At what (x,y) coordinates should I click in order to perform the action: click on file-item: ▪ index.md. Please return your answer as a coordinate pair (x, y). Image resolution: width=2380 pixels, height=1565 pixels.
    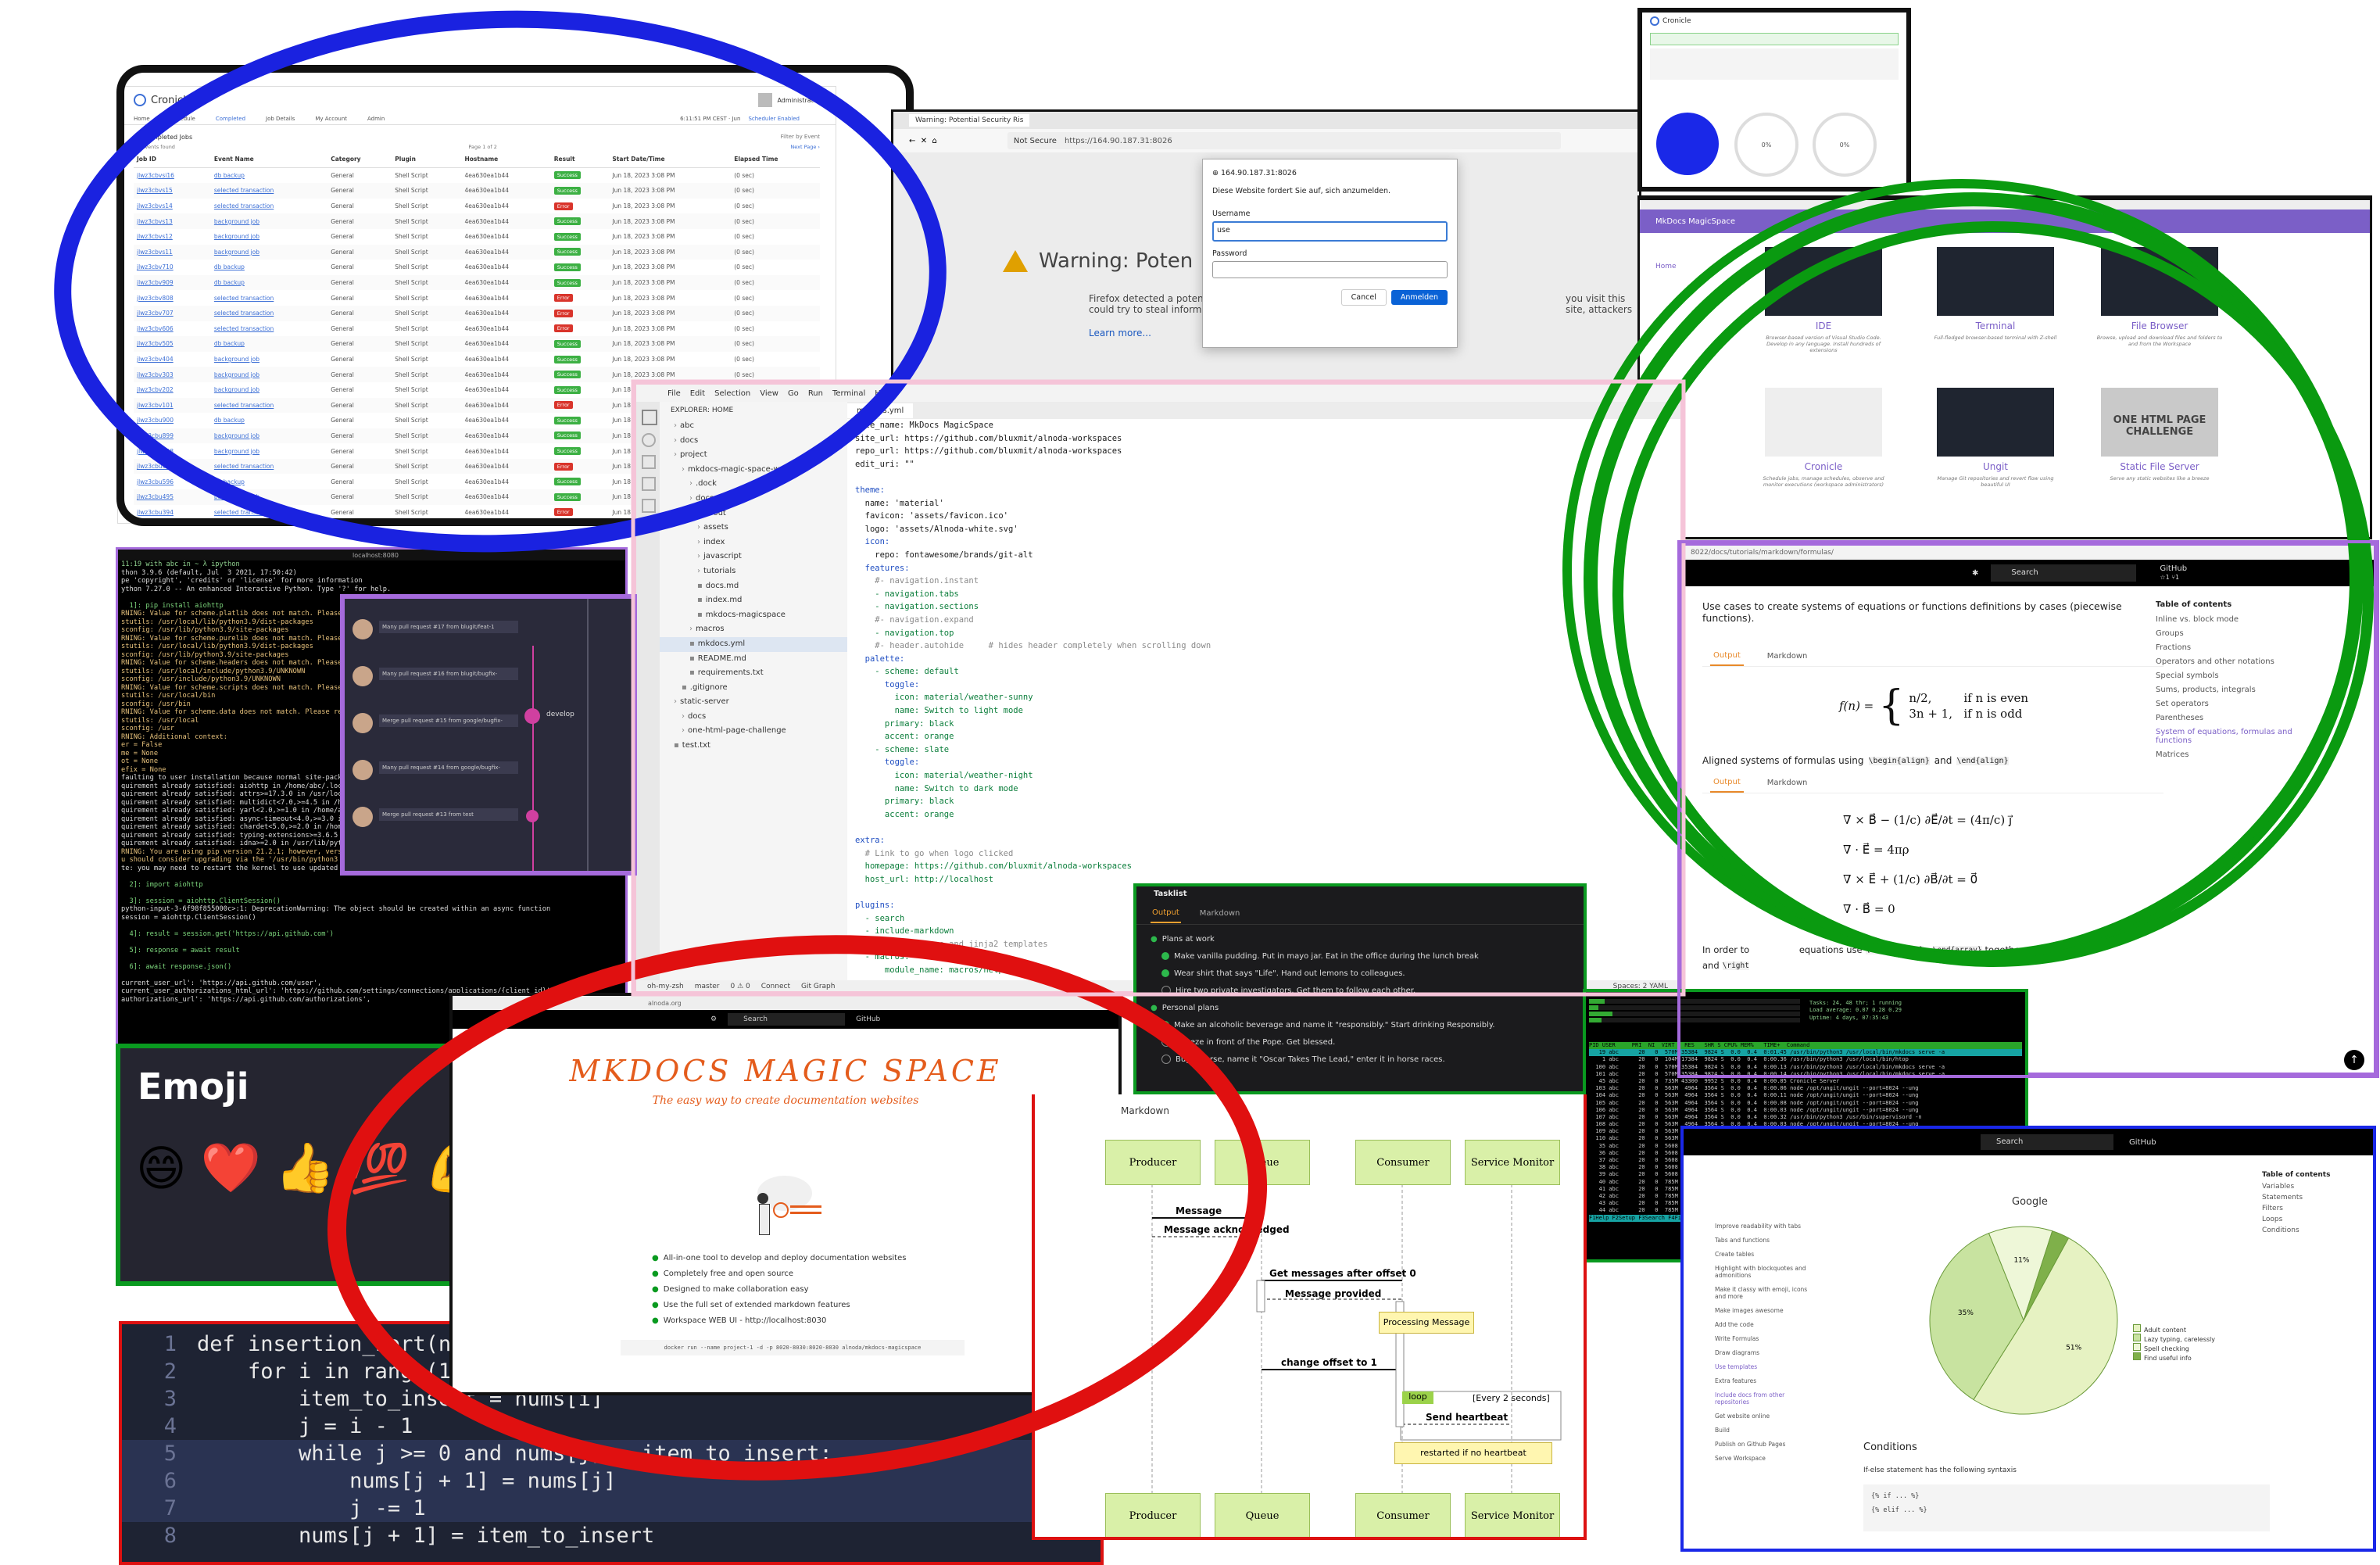
    Looking at the image, I should click on (753, 600).